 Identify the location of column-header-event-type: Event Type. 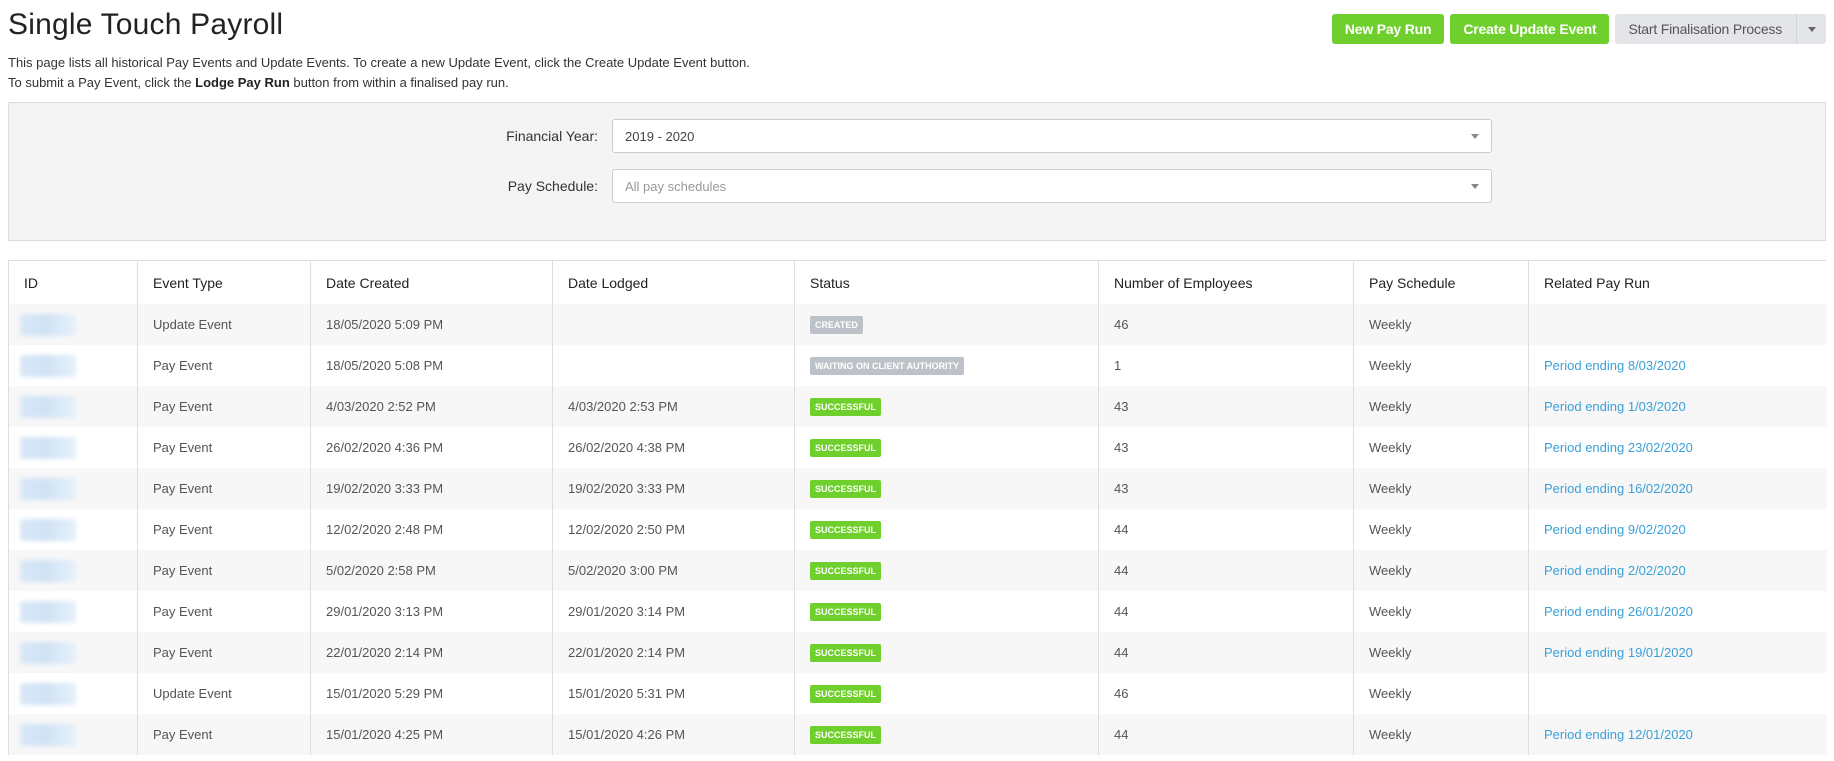
(224, 282).